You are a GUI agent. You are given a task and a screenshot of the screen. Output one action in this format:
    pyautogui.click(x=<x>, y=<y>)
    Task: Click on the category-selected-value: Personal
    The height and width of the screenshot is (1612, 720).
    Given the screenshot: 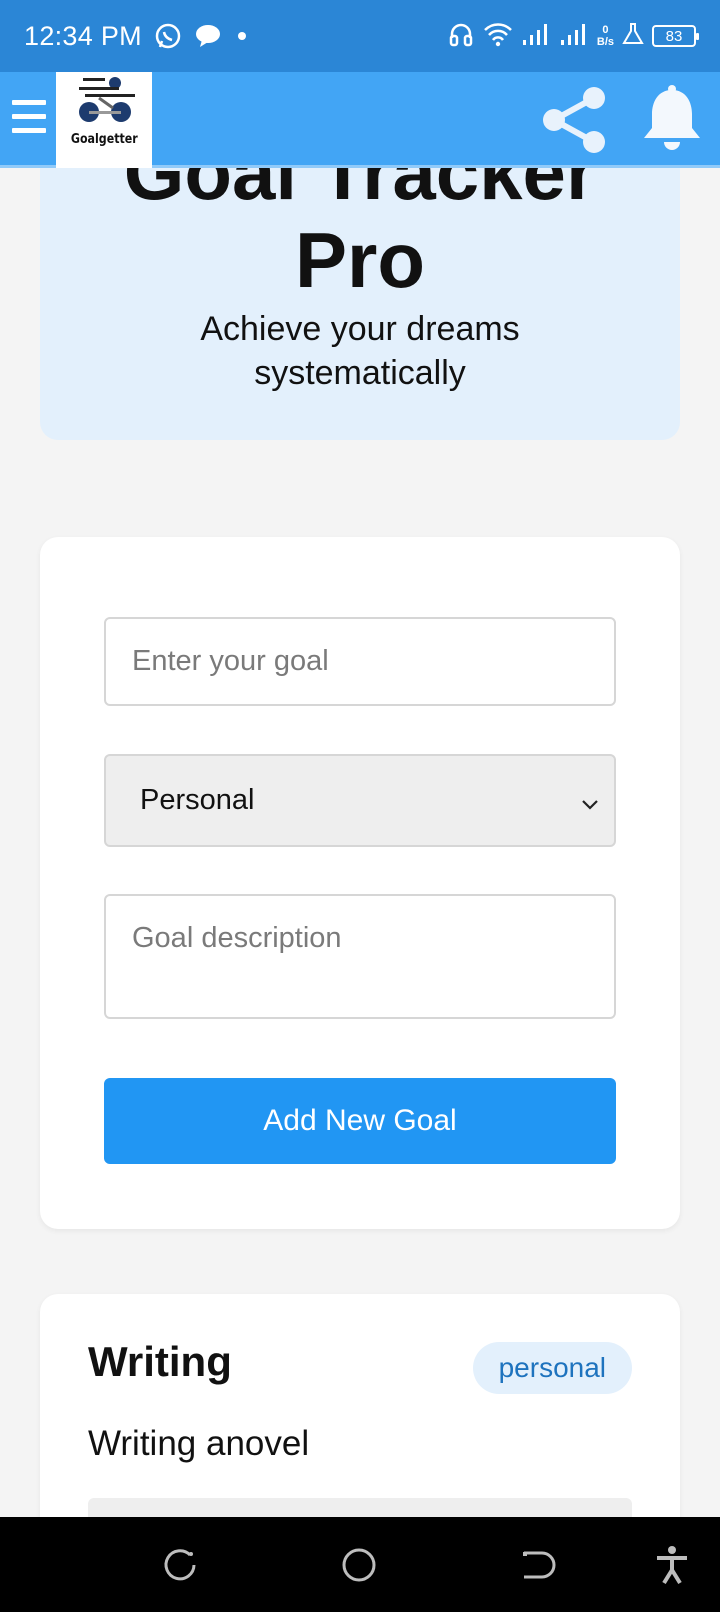 What is the action you would take?
    pyautogui.click(x=197, y=800)
    